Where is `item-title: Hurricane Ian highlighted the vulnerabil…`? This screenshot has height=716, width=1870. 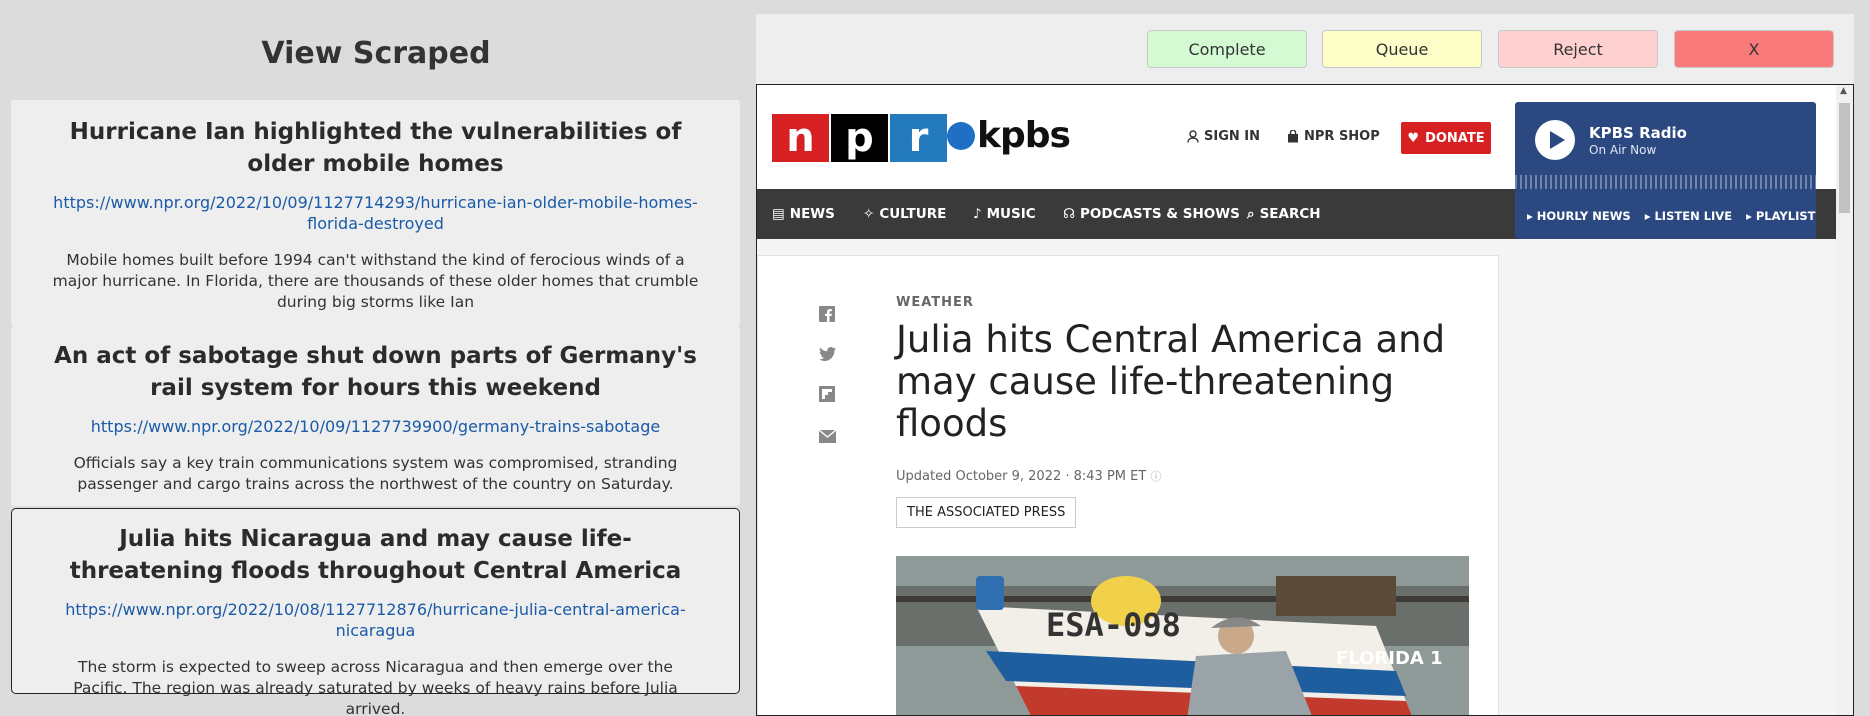
item-title: Hurricane Ian highlighted the vulnerabil… is located at coordinates (375, 148).